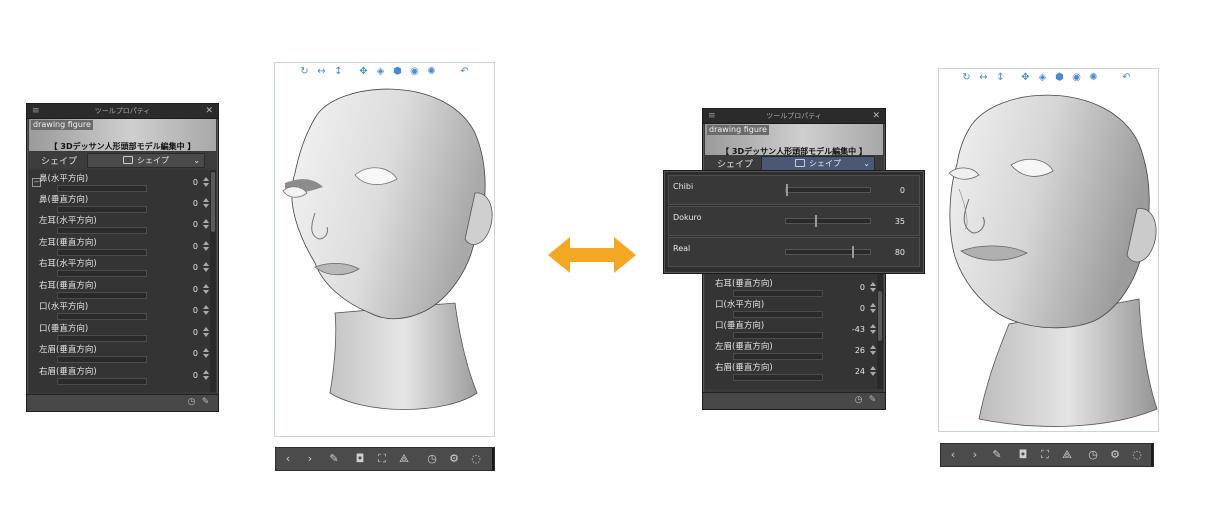 The image size is (1220, 509). What do you see at coordinates (858, 329) in the screenshot?
I see `param-value: -43` at bounding box center [858, 329].